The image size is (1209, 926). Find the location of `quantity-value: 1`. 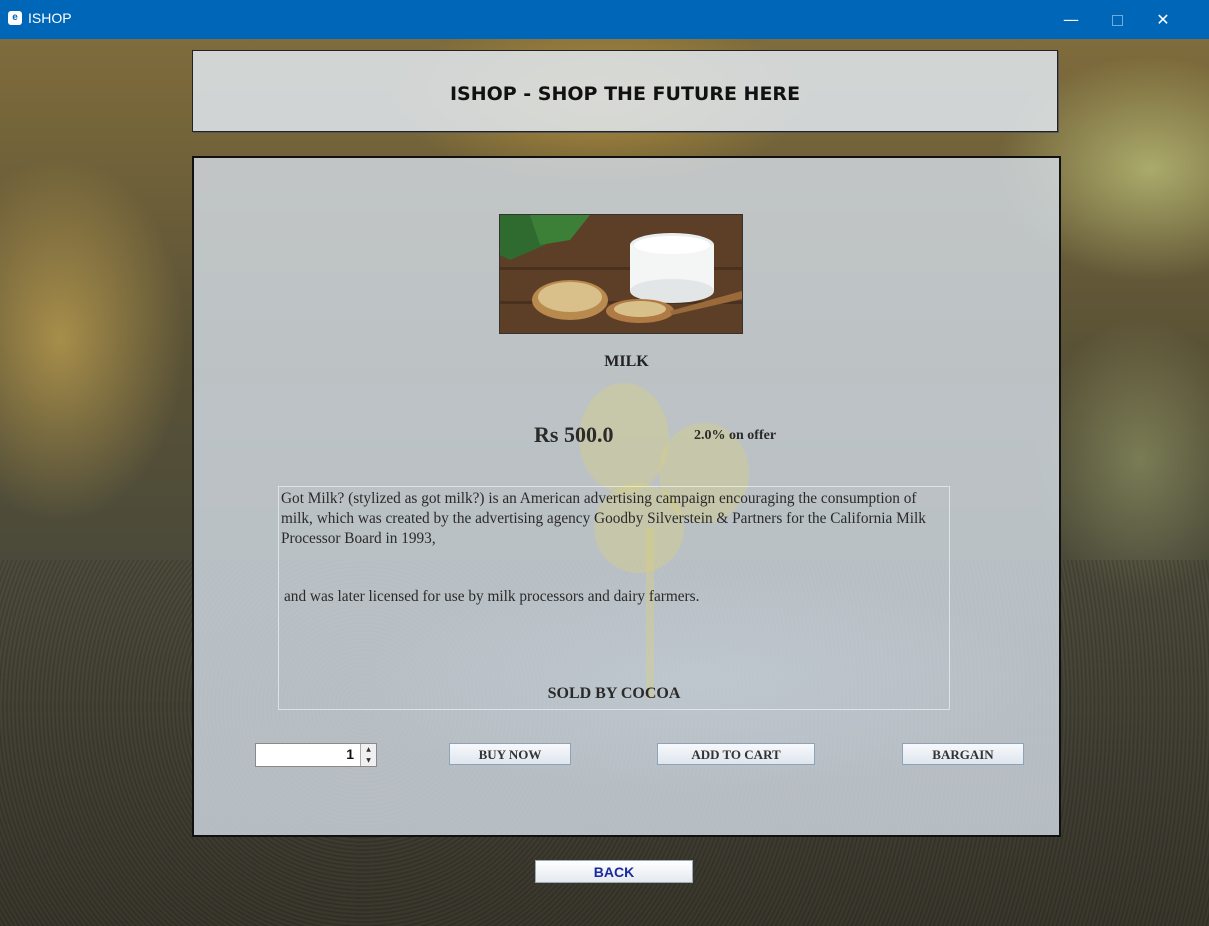

quantity-value: 1 is located at coordinates (350, 754).